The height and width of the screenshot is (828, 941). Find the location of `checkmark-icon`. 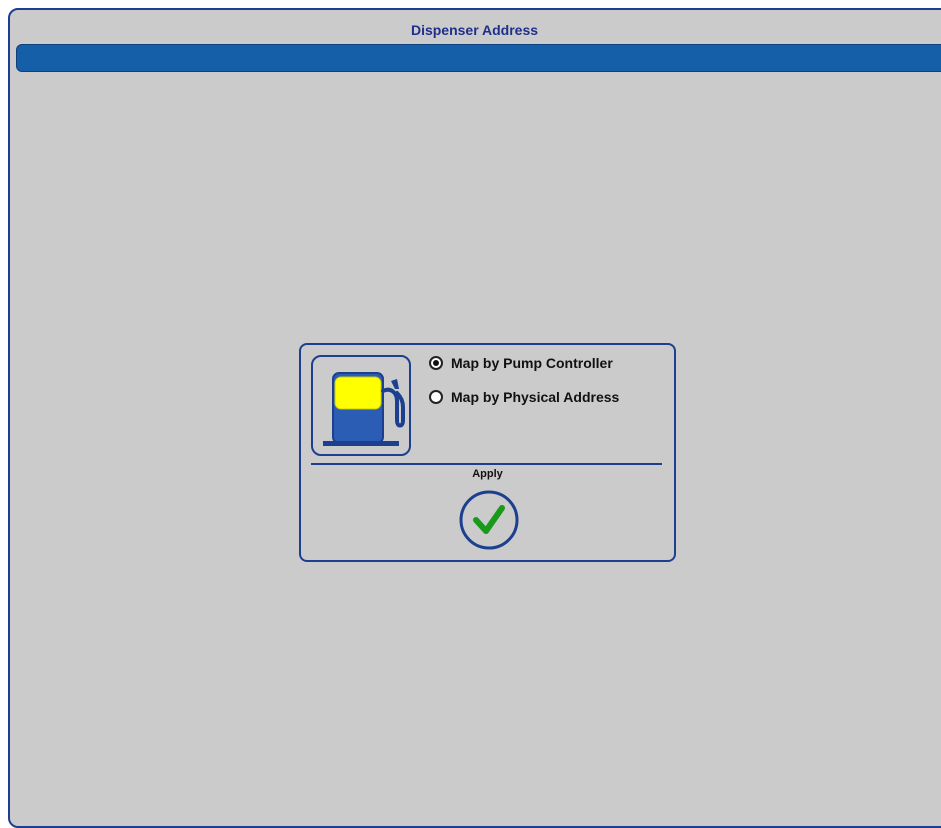

checkmark-icon is located at coordinates (489, 520).